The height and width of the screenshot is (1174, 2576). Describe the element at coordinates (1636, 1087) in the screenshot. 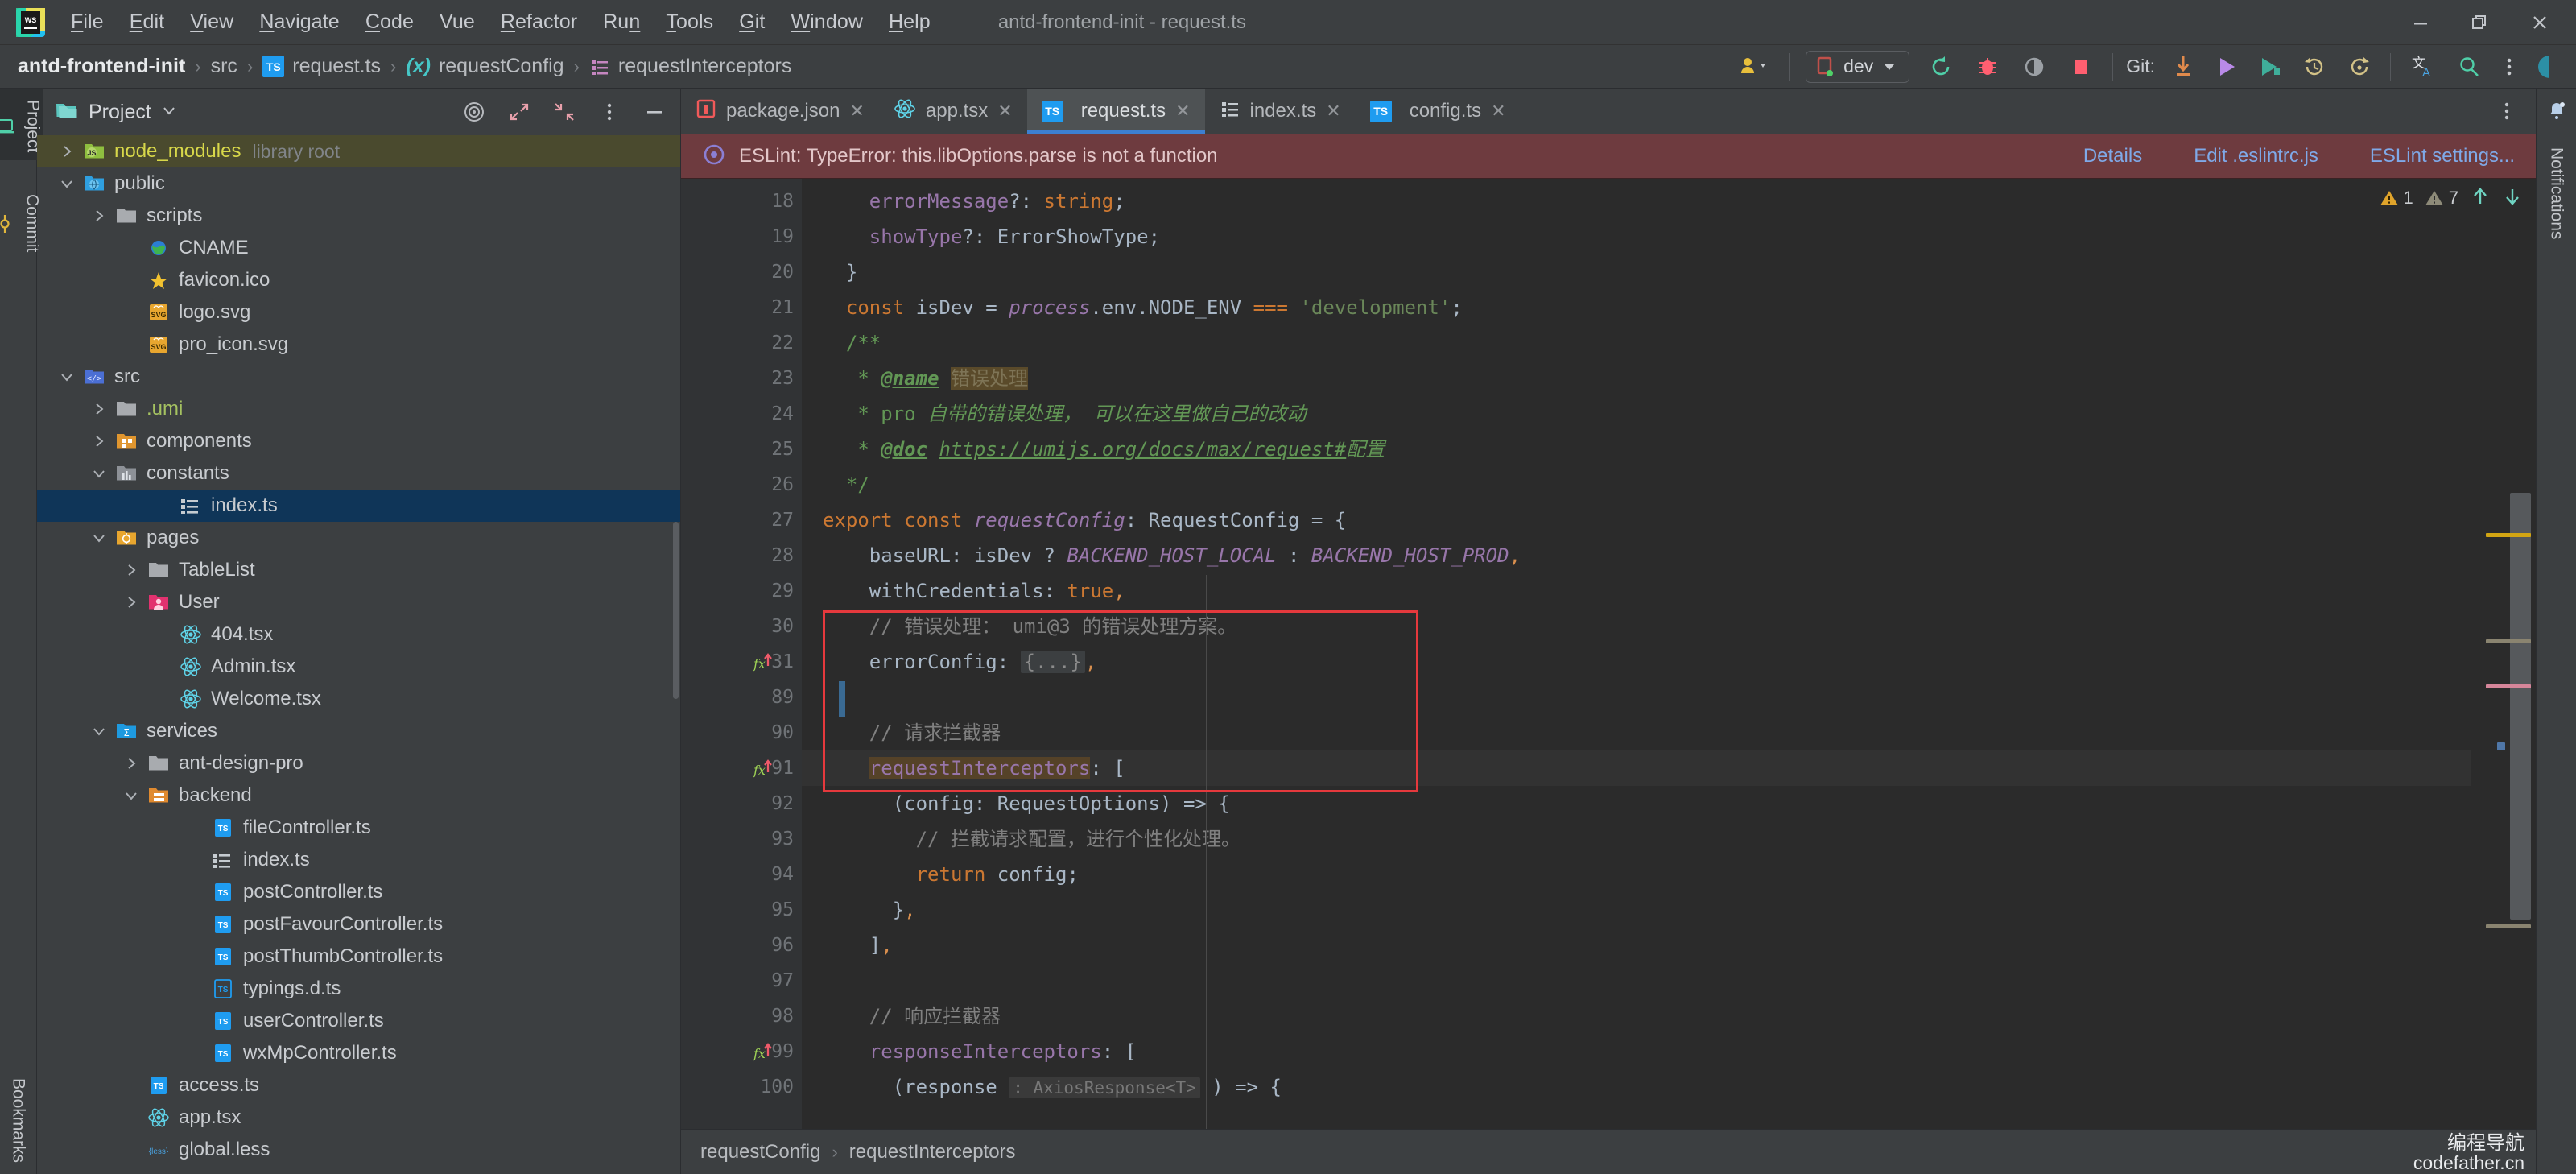

I see `code-line: (response : AxiosResponse<T> ) => {` at that location.